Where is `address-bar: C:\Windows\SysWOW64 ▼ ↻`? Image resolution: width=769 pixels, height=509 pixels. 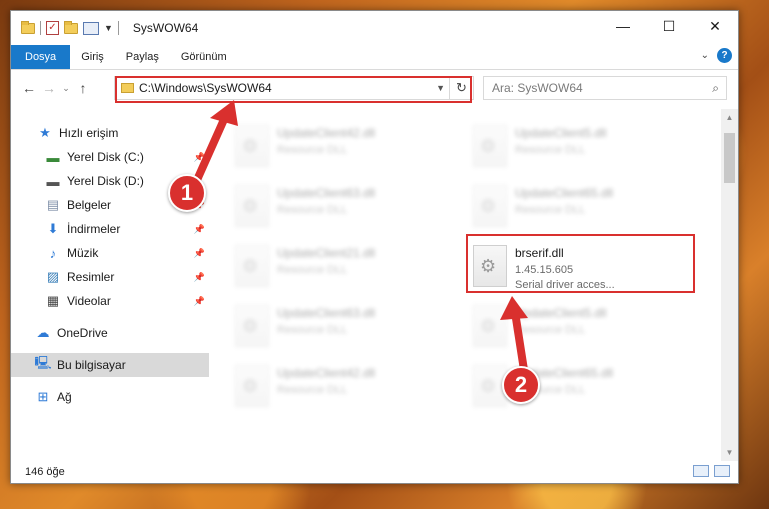
address-bar: C:\Windows\SysWOW64 ▼ ↻ is located at coordinates (294, 88).